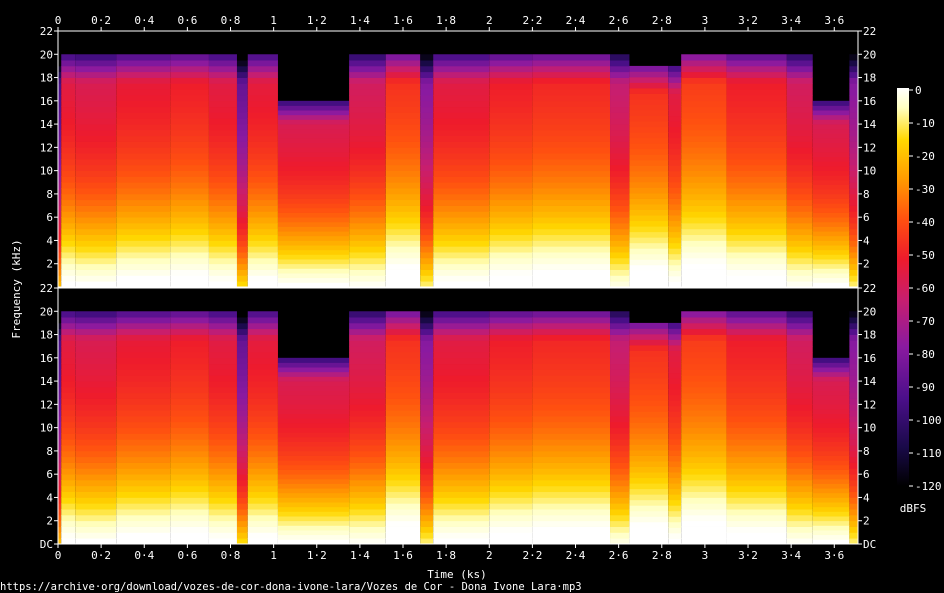  I want to click on y-tick-label-left: 4, so click(49, 498).